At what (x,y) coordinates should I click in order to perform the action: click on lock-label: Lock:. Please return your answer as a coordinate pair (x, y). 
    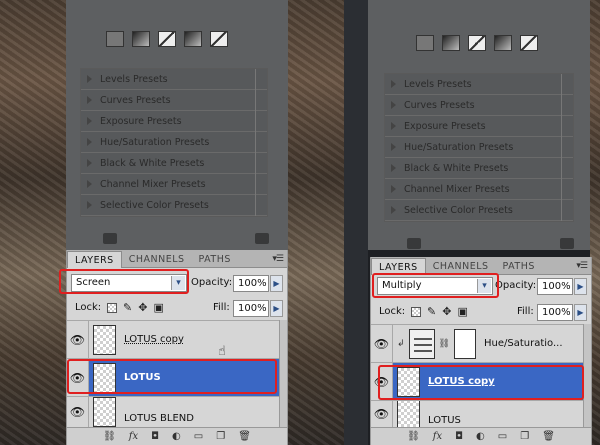
    Looking at the image, I should click on (88, 307).